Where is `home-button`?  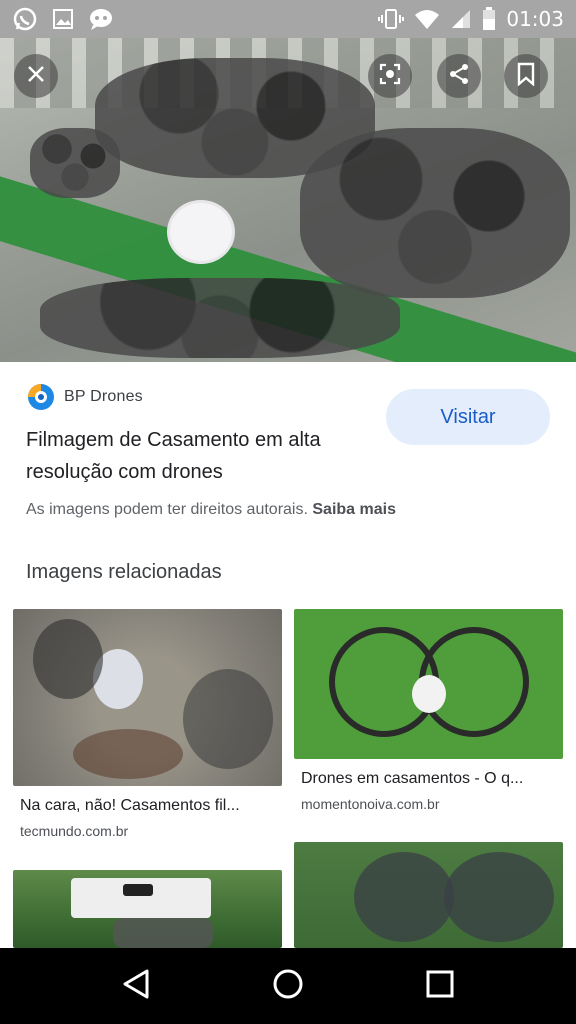
home-button is located at coordinates (288, 986).